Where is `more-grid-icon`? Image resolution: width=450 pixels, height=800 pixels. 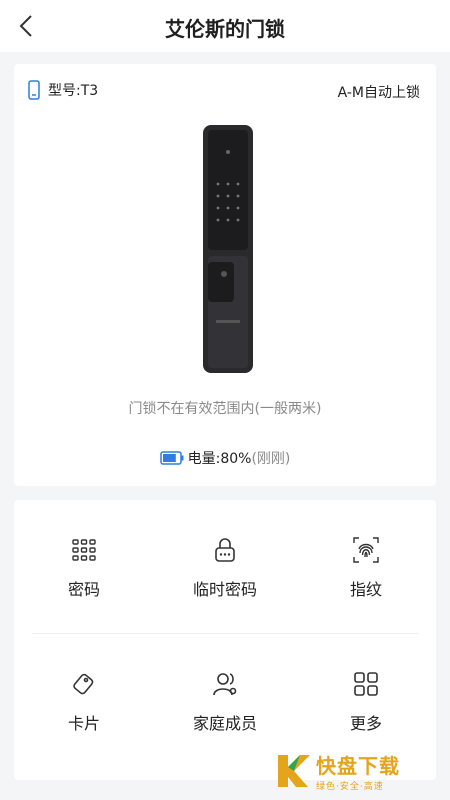 more-grid-icon is located at coordinates (366, 684).